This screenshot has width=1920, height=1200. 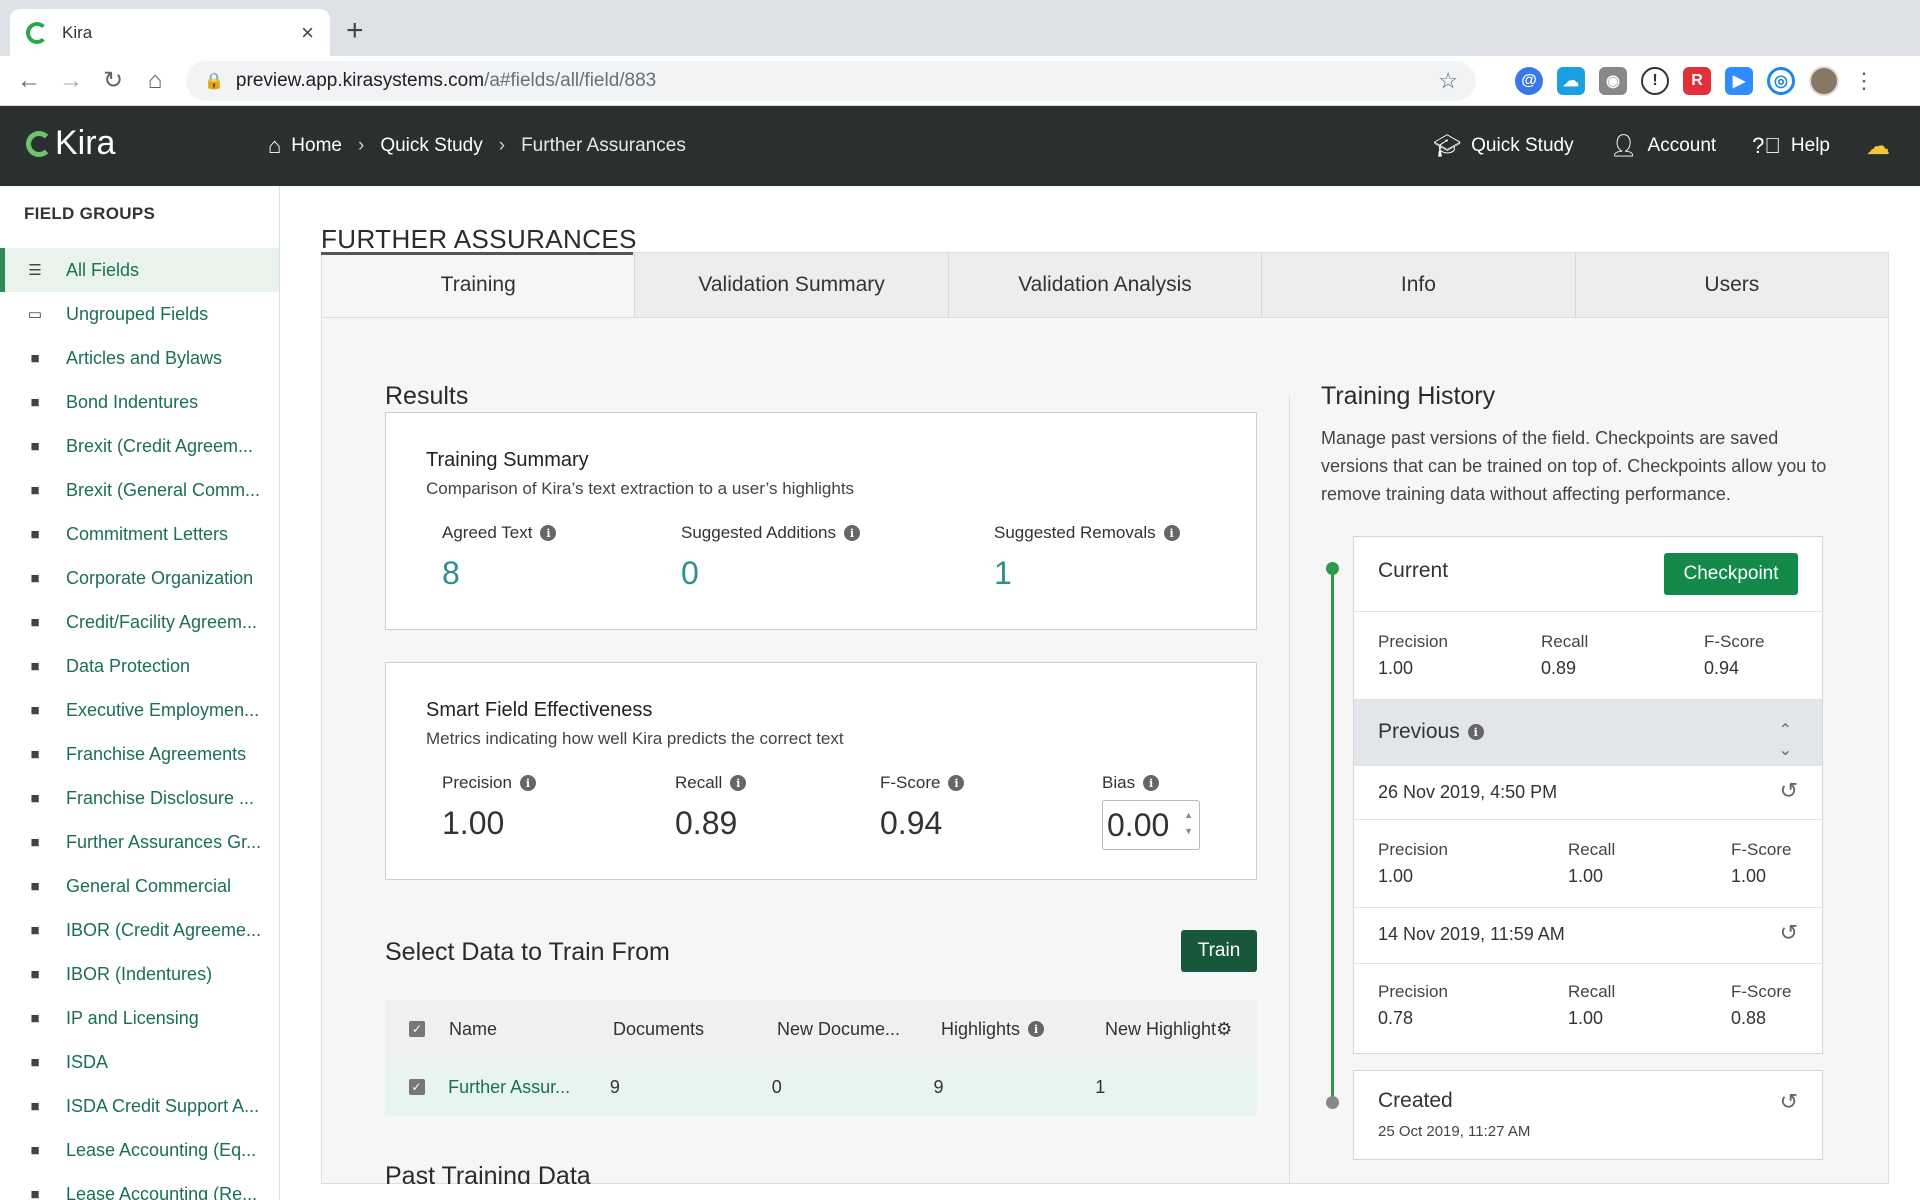 What do you see at coordinates (29, 81) in the screenshot?
I see `back-icon: ←` at bounding box center [29, 81].